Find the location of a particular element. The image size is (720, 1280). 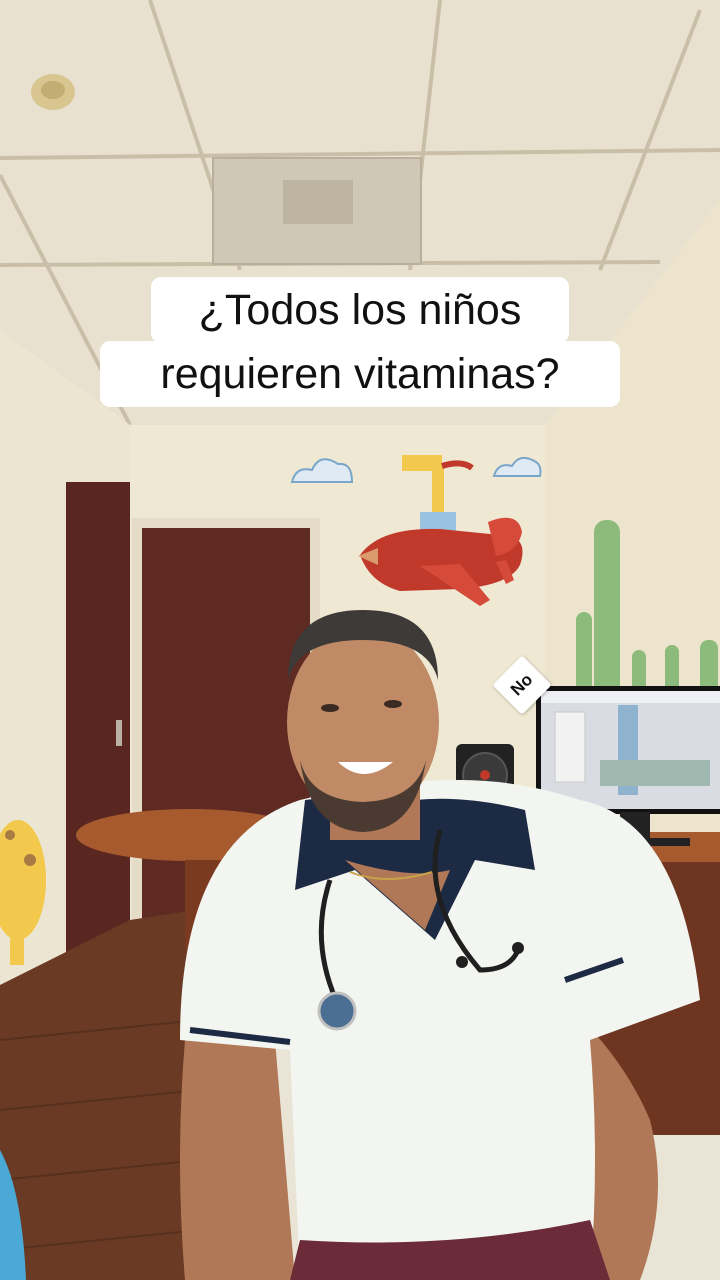

door-handle is located at coordinates (119, 733).